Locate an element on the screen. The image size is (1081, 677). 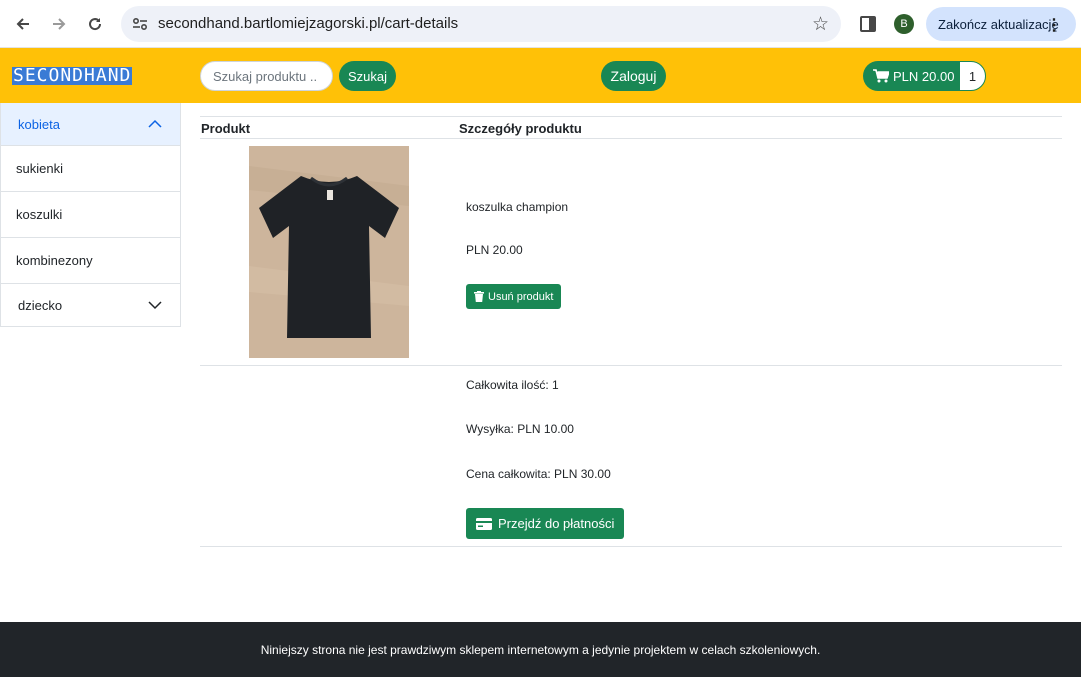
chevron-up-icon is located at coordinates (155, 123).